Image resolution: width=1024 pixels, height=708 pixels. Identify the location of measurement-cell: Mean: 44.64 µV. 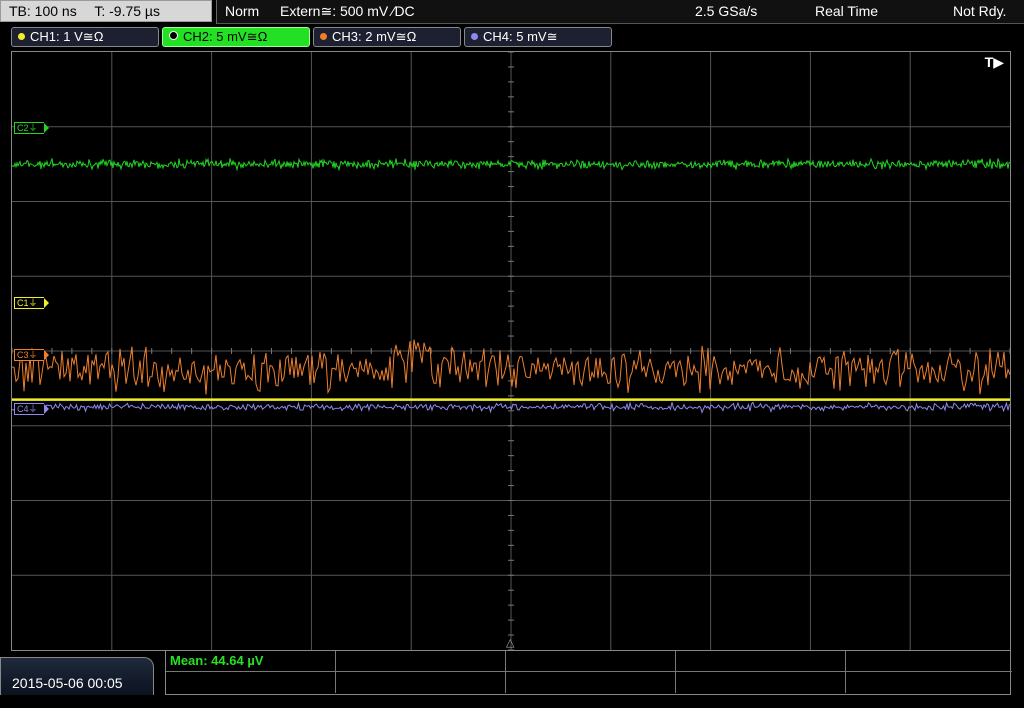
(251, 661).